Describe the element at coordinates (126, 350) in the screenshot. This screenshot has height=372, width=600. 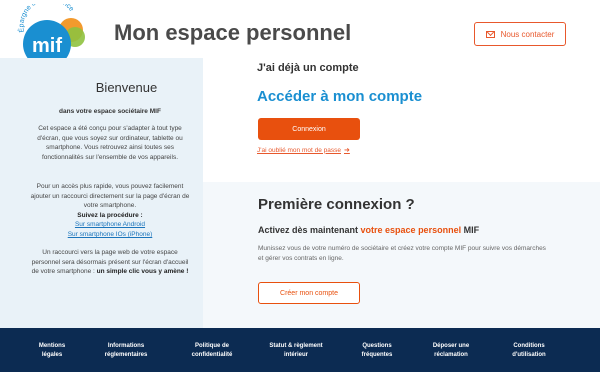
I see `footer-link-informations: Informations réglementaires` at that location.